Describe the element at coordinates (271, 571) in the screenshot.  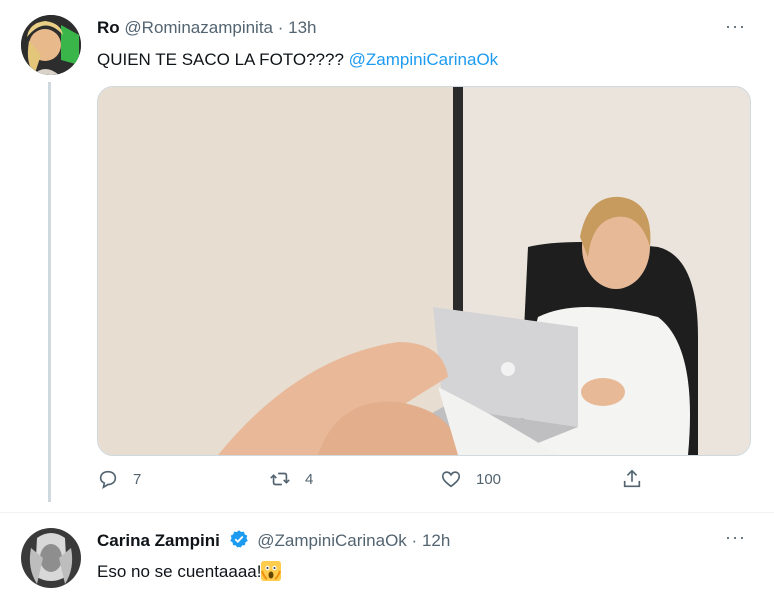
I see `screaming-face-emoji-icon` at that location.